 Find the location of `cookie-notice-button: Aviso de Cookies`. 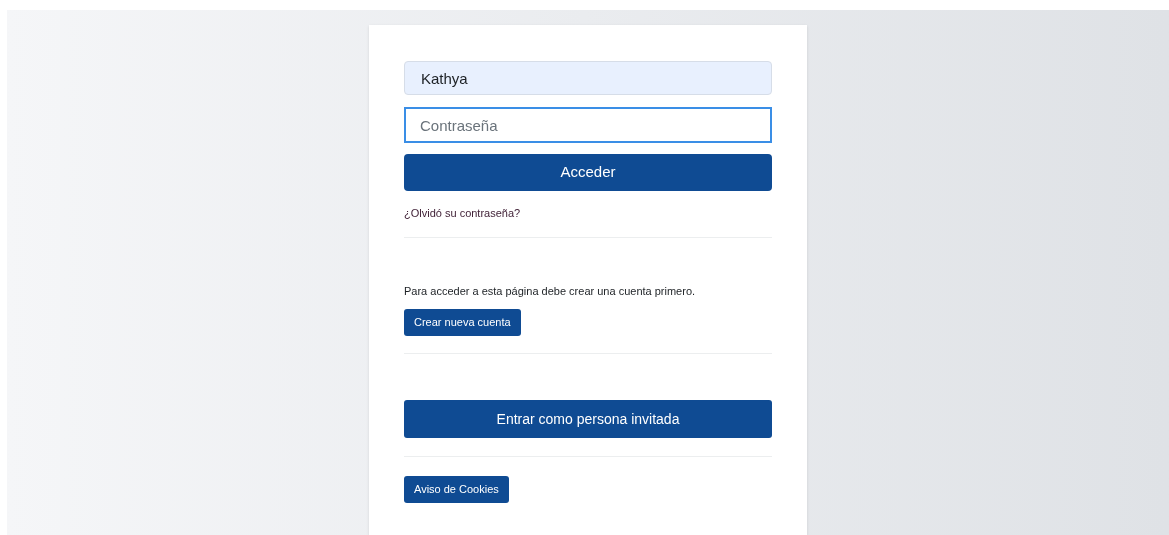

cookie-notice-button: Aviso de Cookies is located at coordinates (456, 489).